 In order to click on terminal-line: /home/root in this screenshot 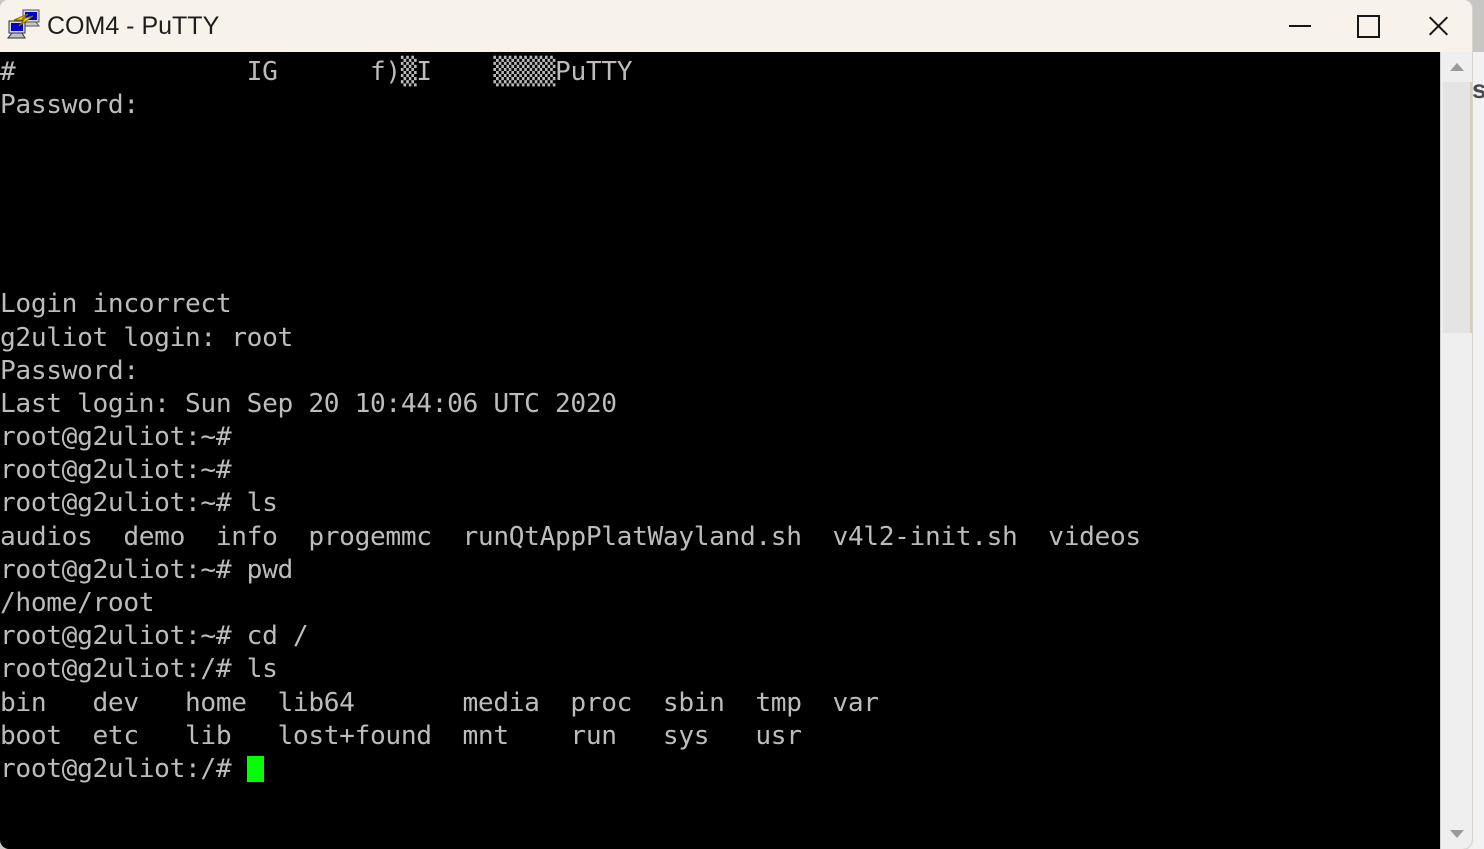, I will do `click(77, 603)`.